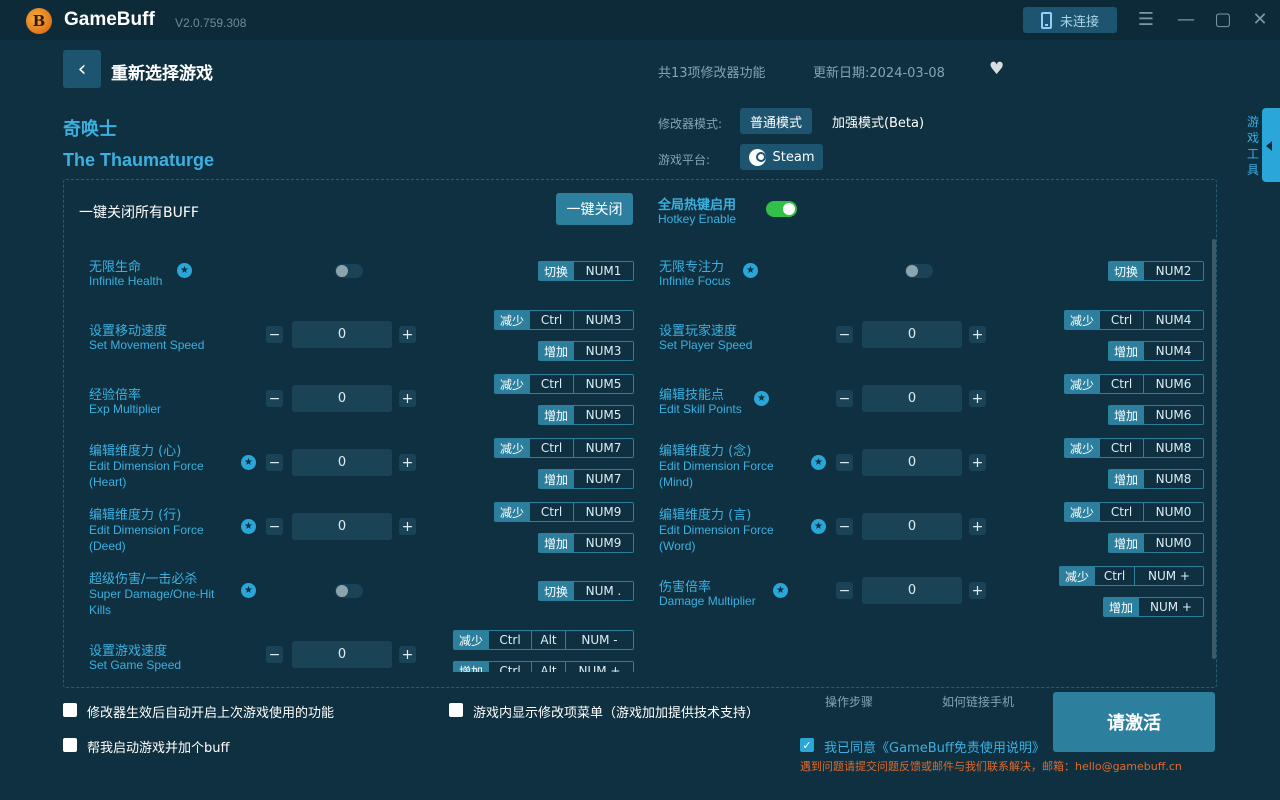 Image resolution: width=1280 pixels, height=800 pixels. I want to click on hotkey-increase: 增加 NUM4, so click(1156, 351).